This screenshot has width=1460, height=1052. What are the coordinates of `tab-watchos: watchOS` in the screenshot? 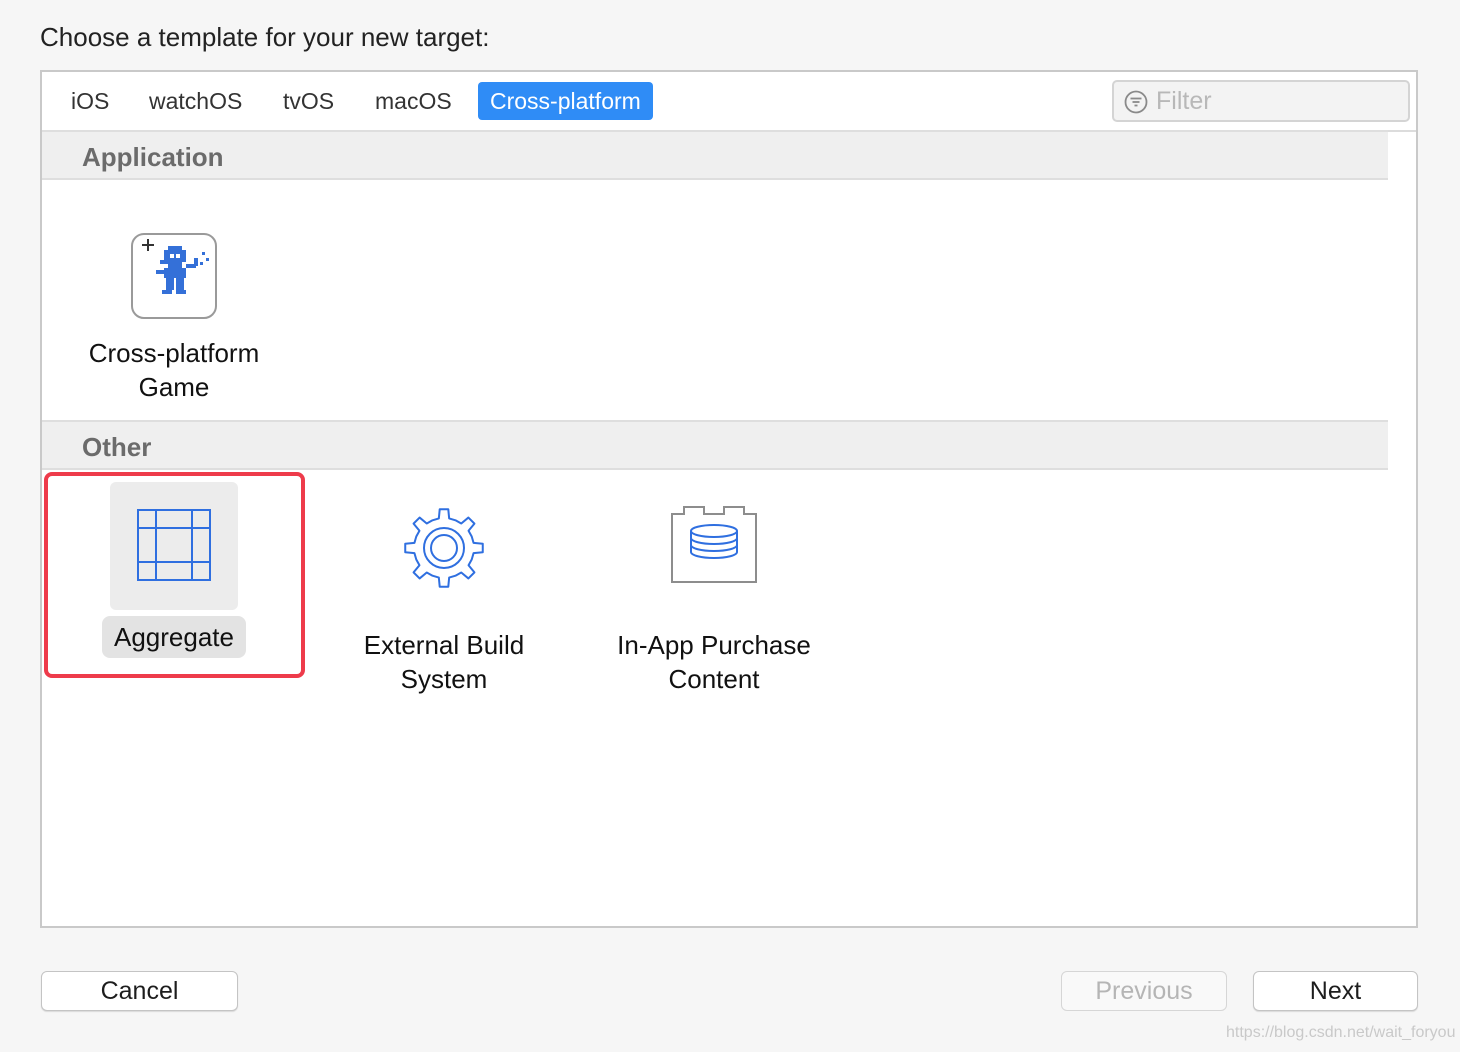 It's located at (195, 101).